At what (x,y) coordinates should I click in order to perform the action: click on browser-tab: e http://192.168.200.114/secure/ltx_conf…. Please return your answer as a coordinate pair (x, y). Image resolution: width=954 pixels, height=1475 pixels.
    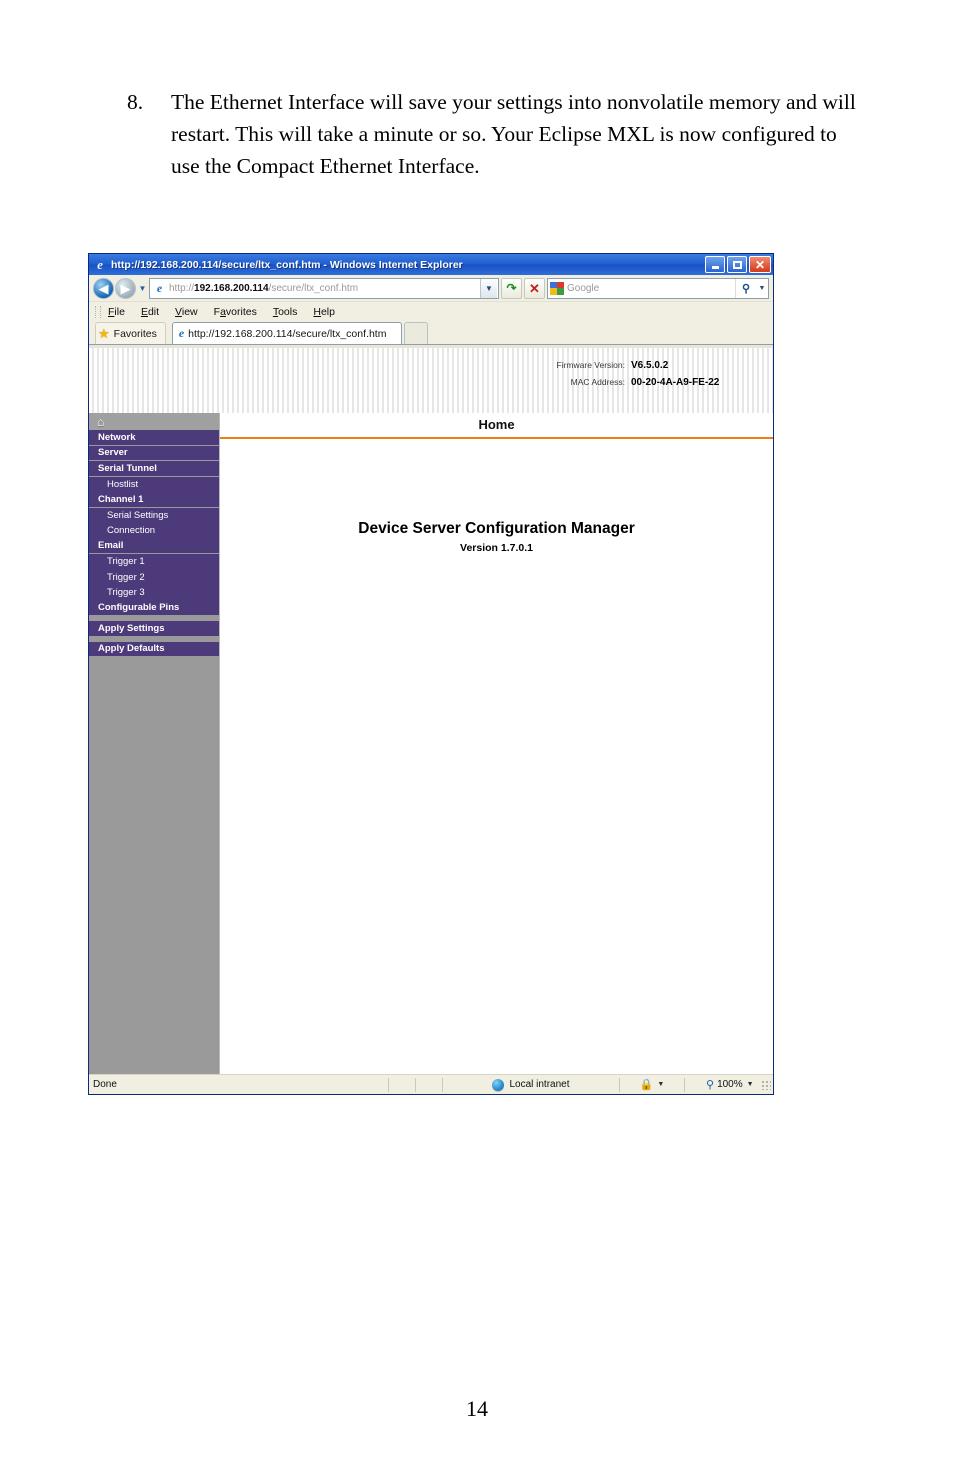
    Looking at the image, I should click on (286, 333).